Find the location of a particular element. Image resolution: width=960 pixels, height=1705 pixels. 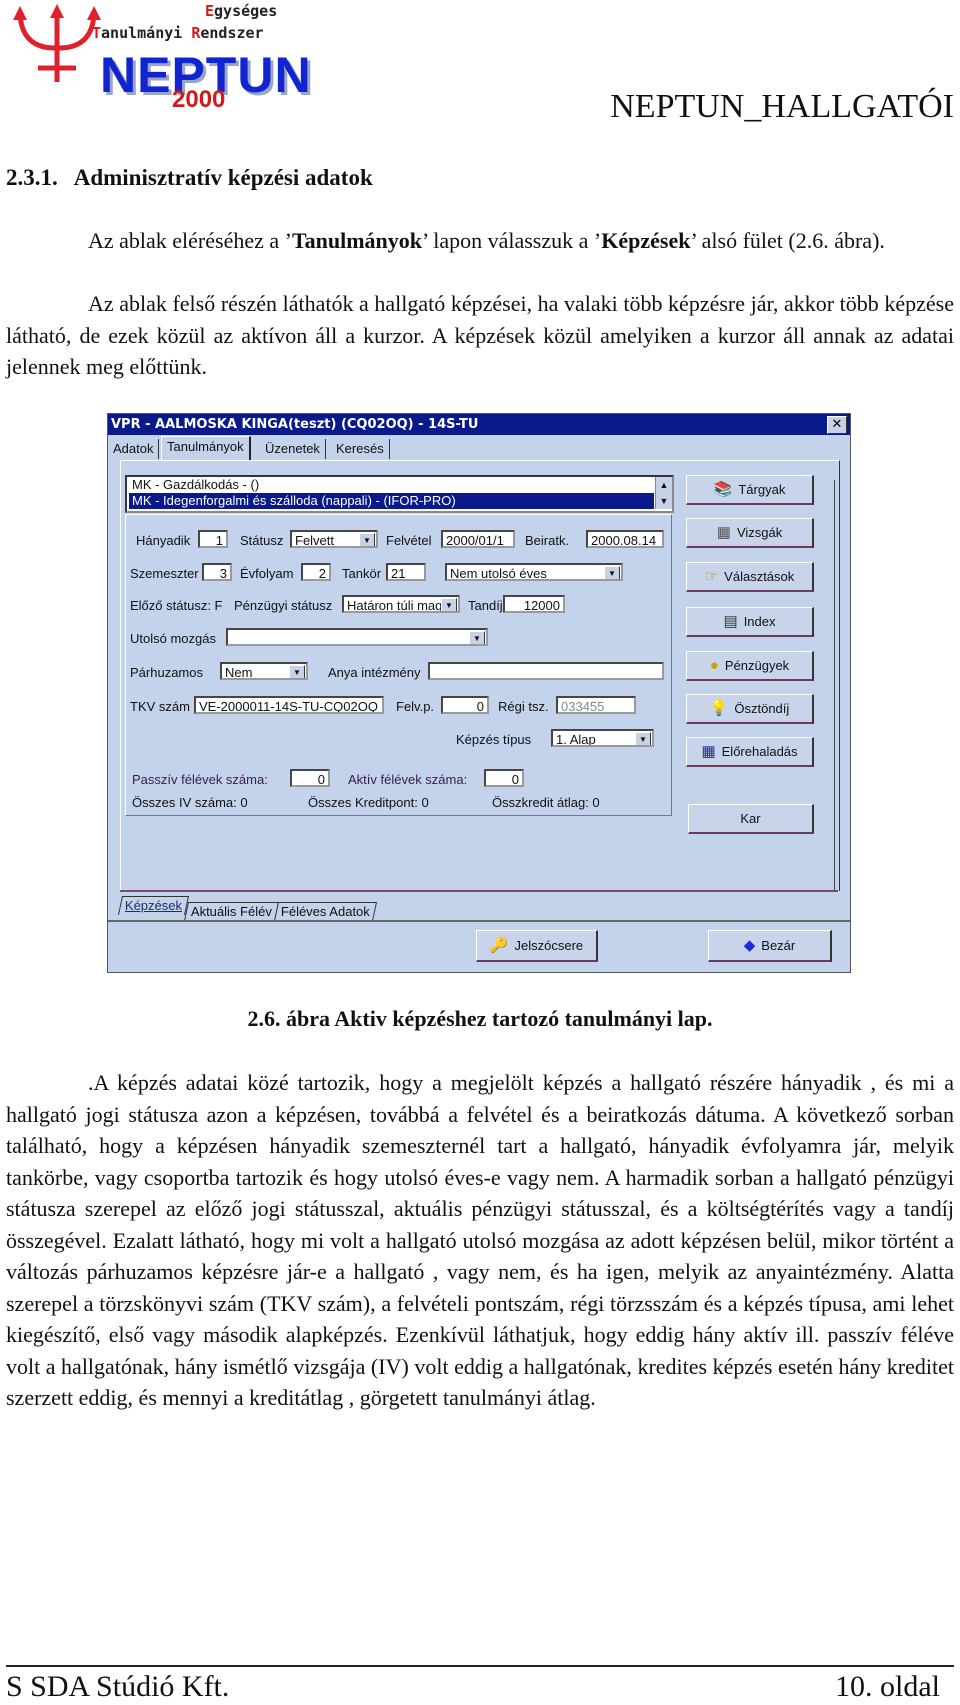

tkv-field: VE-2000011-14S-TU-CQ02OQ is located at coordinates (289, 705).